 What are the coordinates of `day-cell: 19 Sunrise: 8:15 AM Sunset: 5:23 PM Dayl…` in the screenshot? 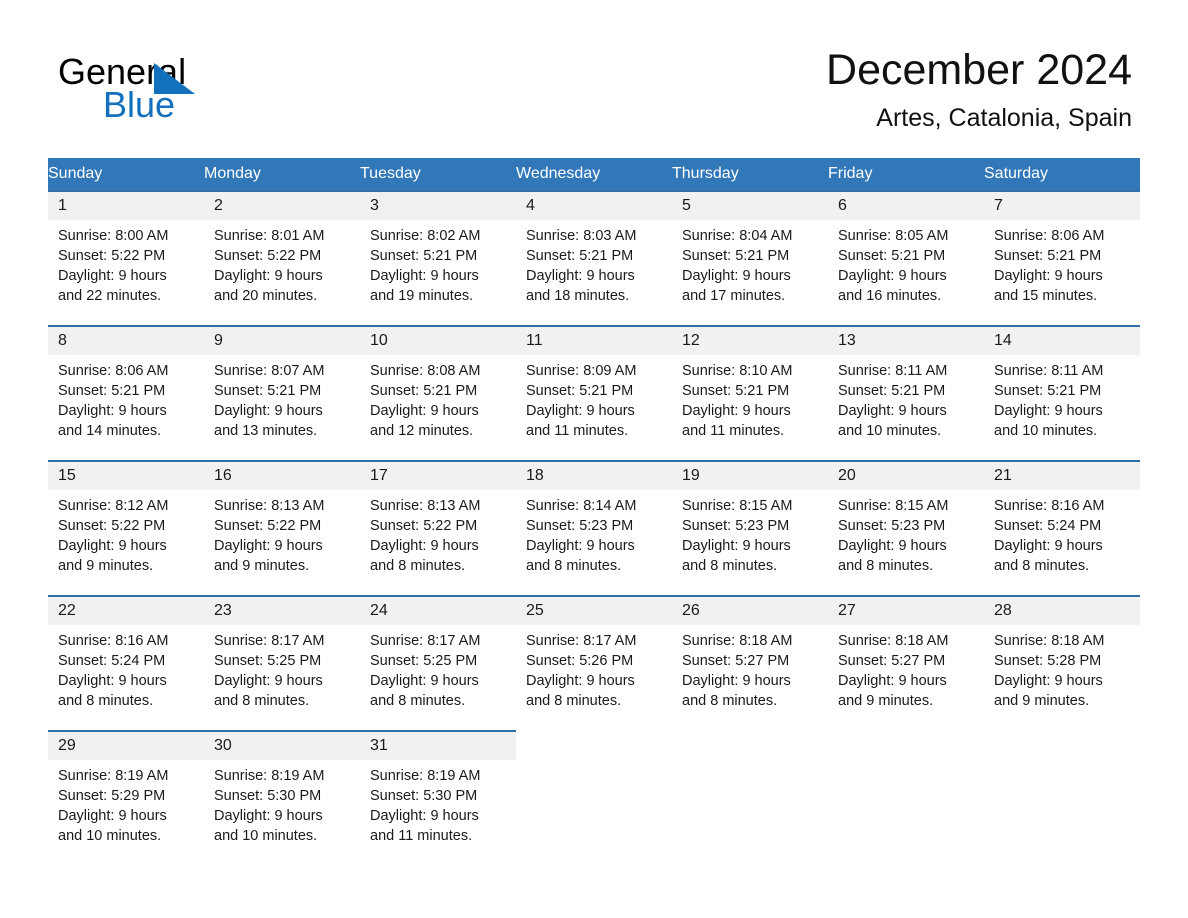 It's located at (750, 528).